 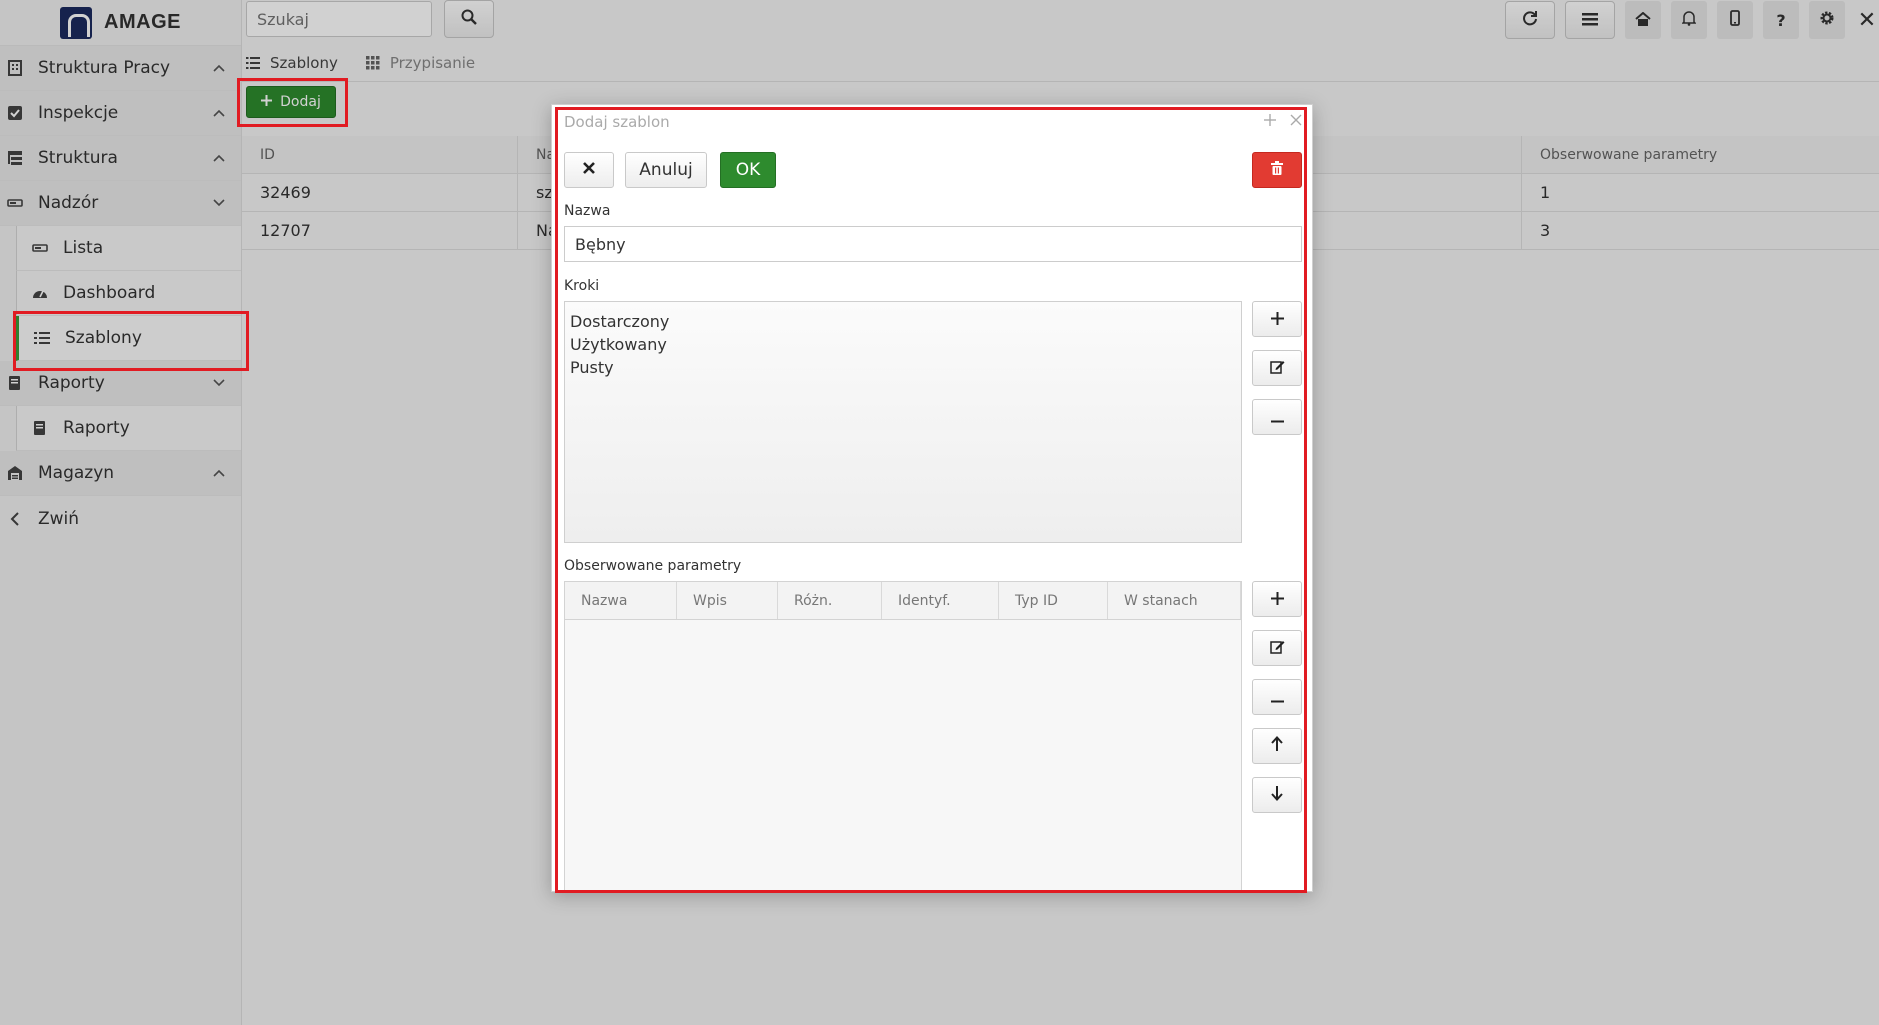 What do you see at coordinates (131, 341) in the screenshot?
I see `highlight-szablony-item` at bounding box center [131, 341].